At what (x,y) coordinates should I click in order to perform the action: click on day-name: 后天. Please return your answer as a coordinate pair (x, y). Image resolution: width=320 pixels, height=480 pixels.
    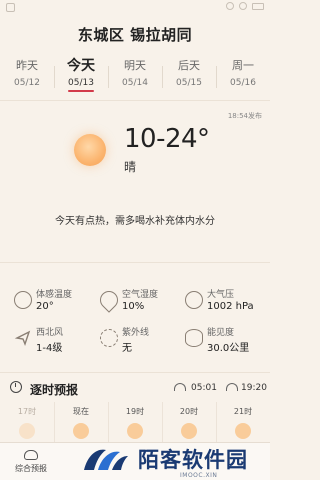
    Looking at the image, I should click on (189, 65).